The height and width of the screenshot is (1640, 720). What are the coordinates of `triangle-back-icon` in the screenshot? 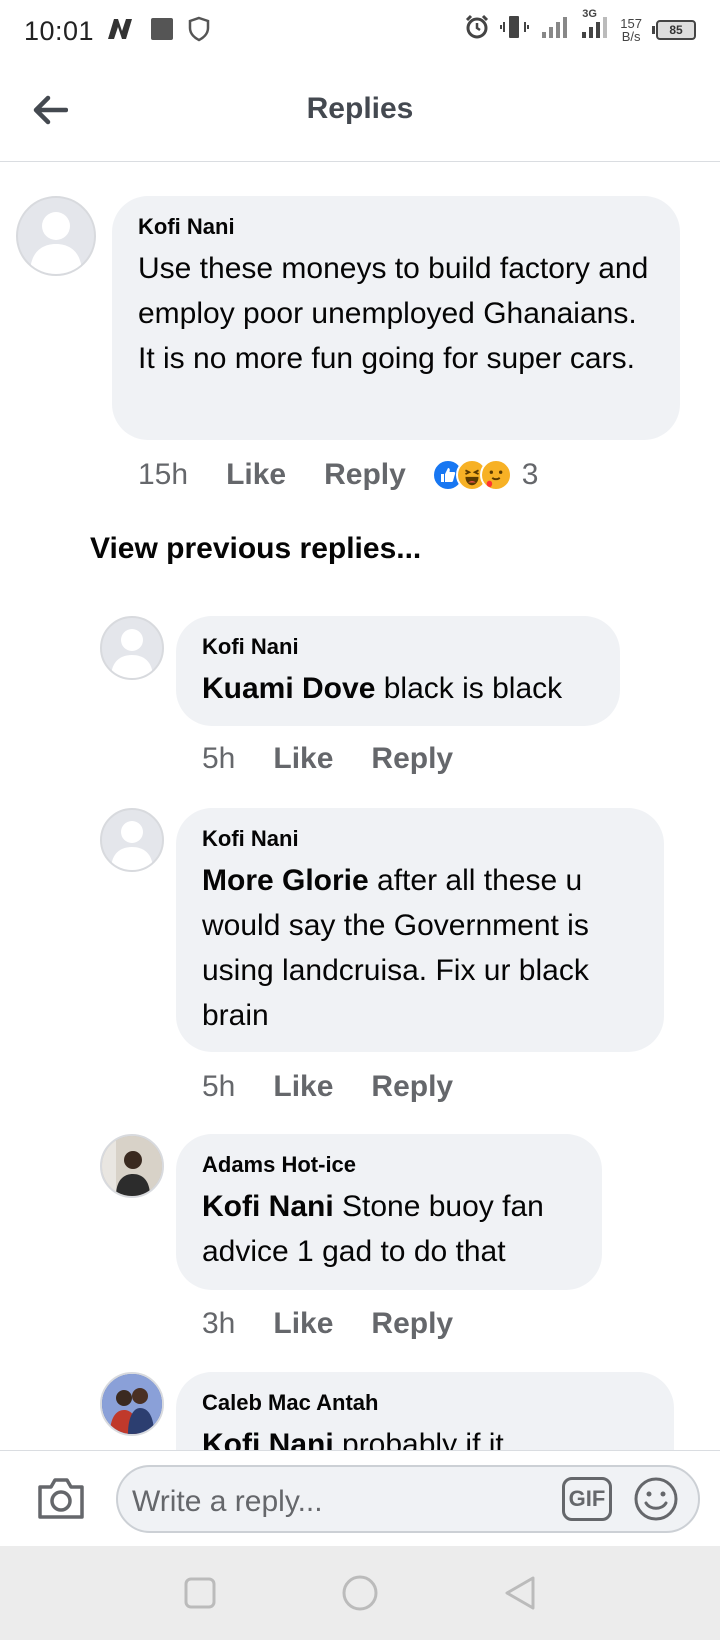 It's located at (520, 1593).